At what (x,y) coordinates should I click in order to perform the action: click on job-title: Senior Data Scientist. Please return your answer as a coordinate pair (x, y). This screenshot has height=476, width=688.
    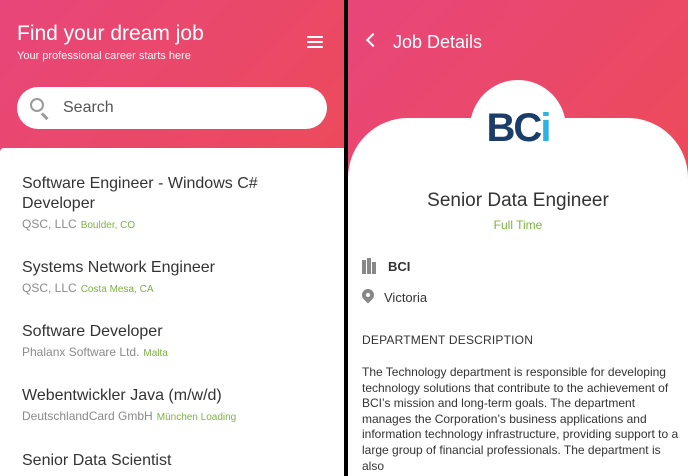
    Looking at the image, I should click on (97, 460).